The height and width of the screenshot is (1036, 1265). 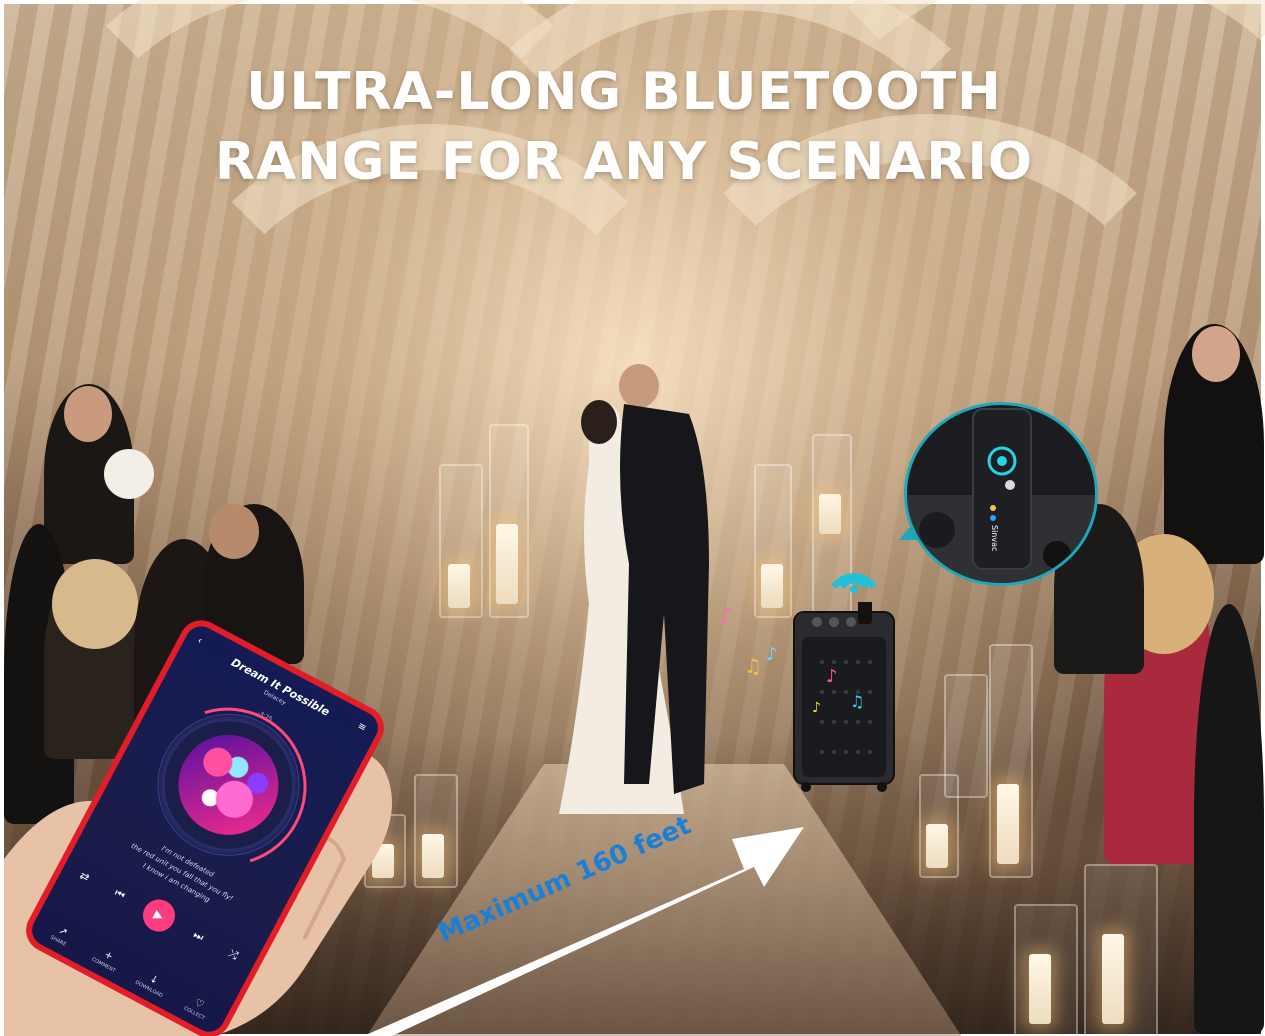 I want to click on groom, so click(x=664, y=579).